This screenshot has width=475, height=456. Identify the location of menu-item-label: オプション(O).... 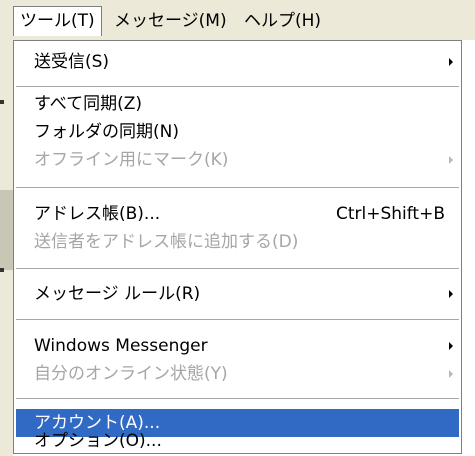
(98, 441).